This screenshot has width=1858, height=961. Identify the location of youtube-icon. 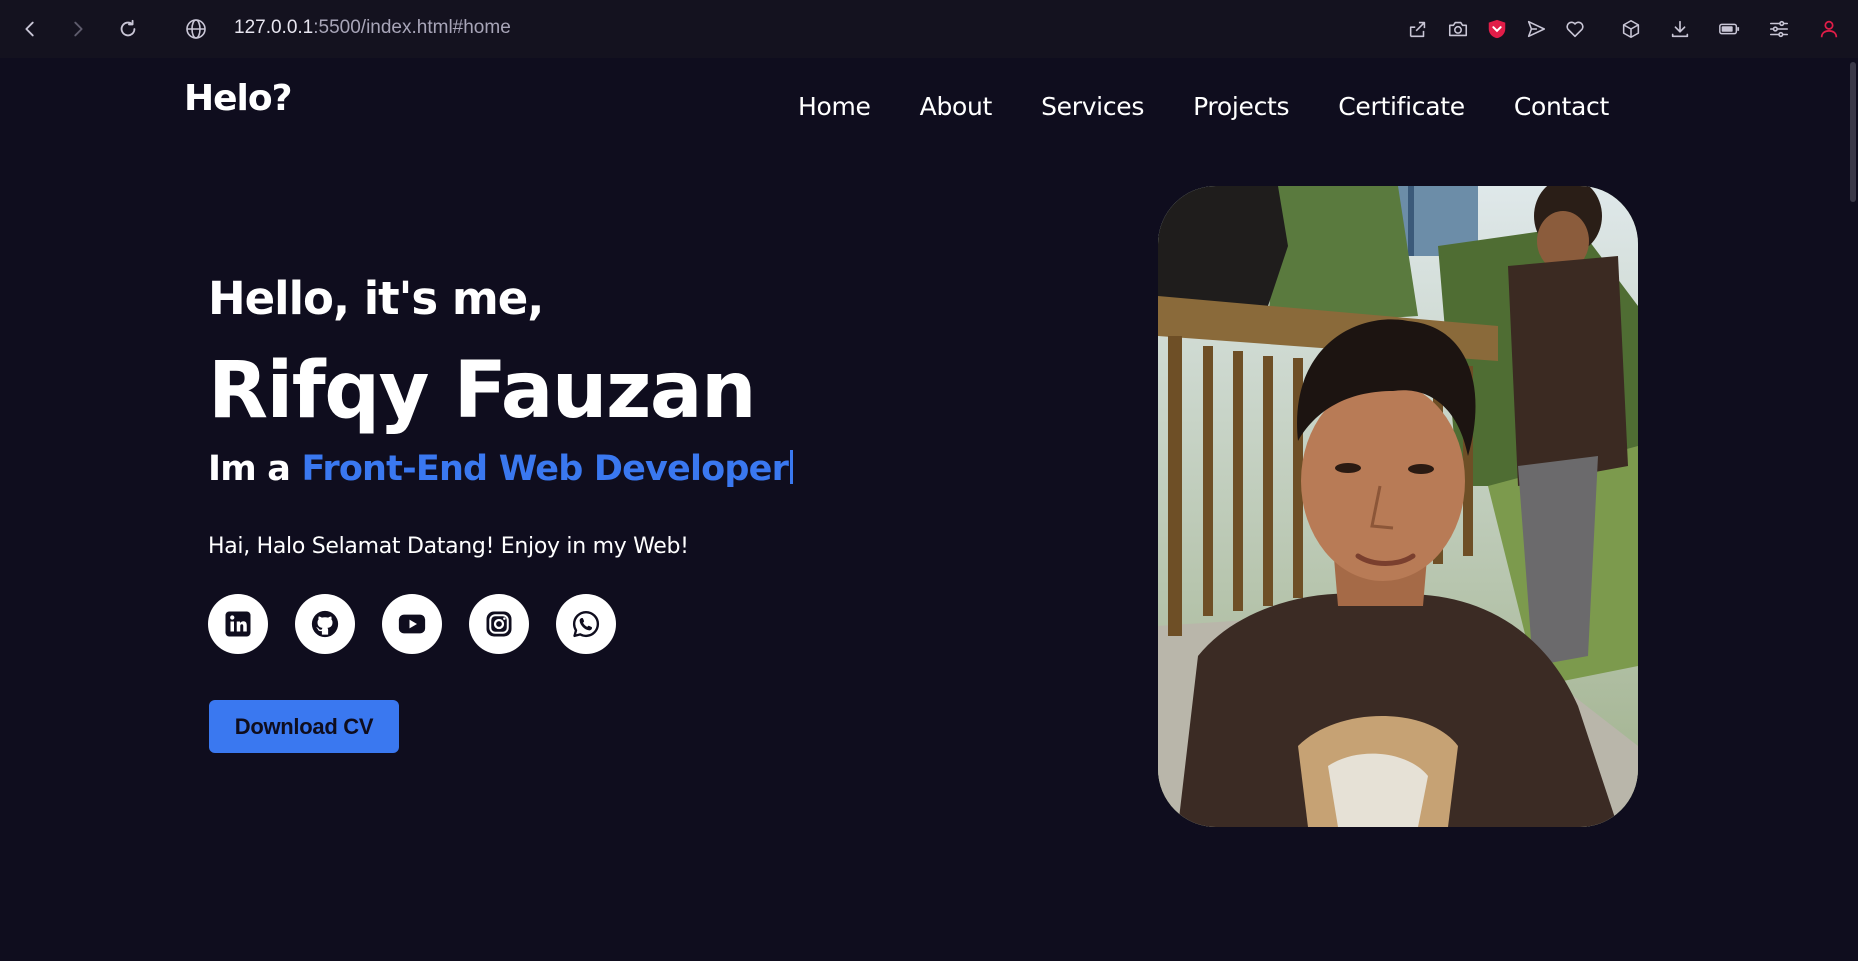
(412, 624).